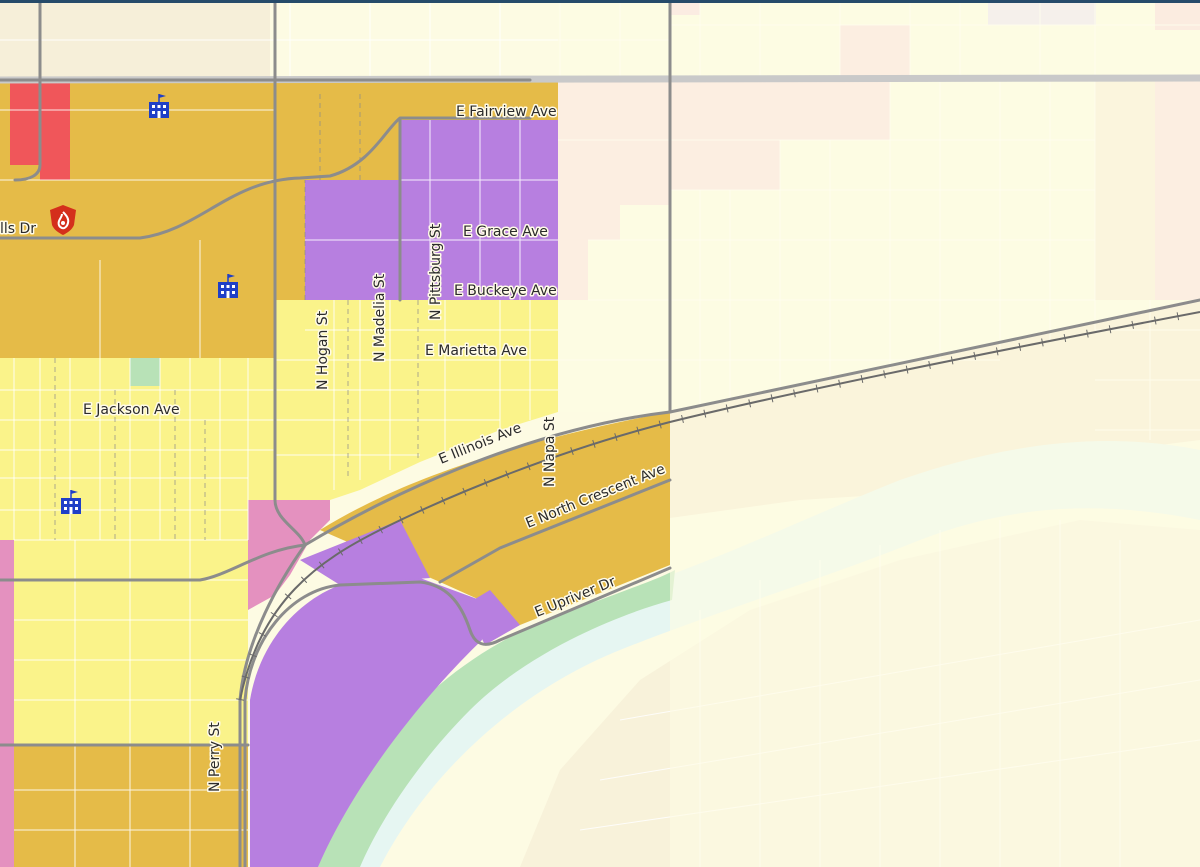 Image resolution: width=1200 pixels, height=867 pixels. Describe the element at coordinates (476, 351) in the screenshot. I see `street-label-marietta: E Marietta Ave` at that location.